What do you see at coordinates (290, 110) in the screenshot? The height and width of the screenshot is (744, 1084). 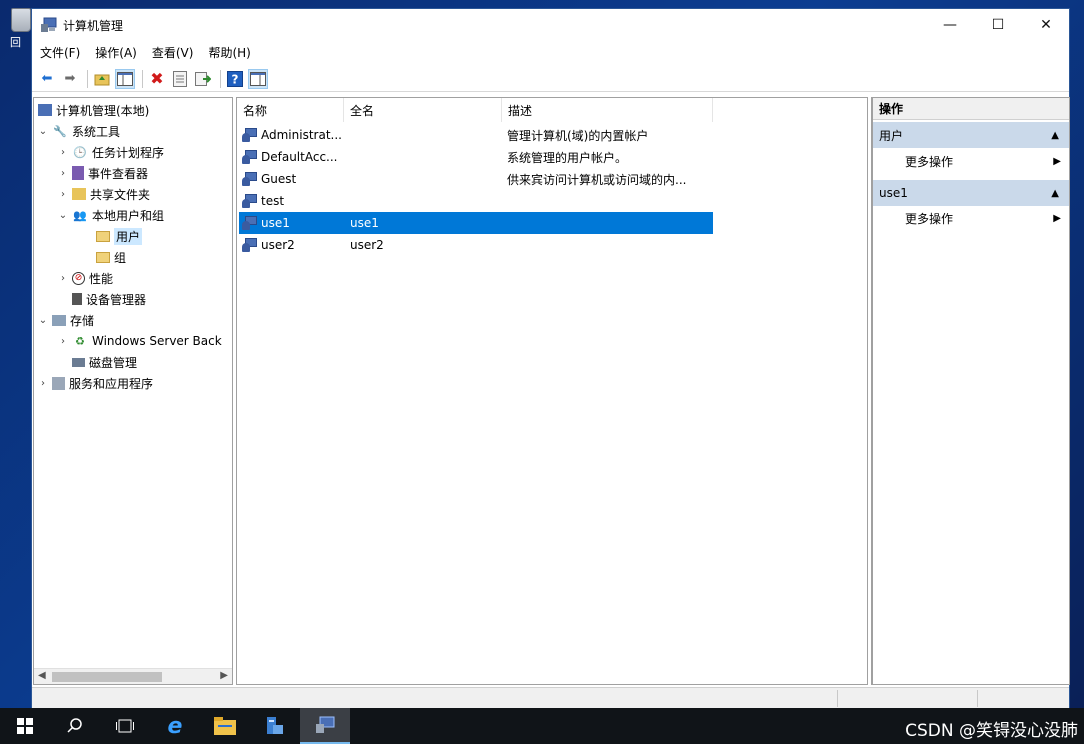 I see `column-header-name: 名称` at bounding box center [290, 110].